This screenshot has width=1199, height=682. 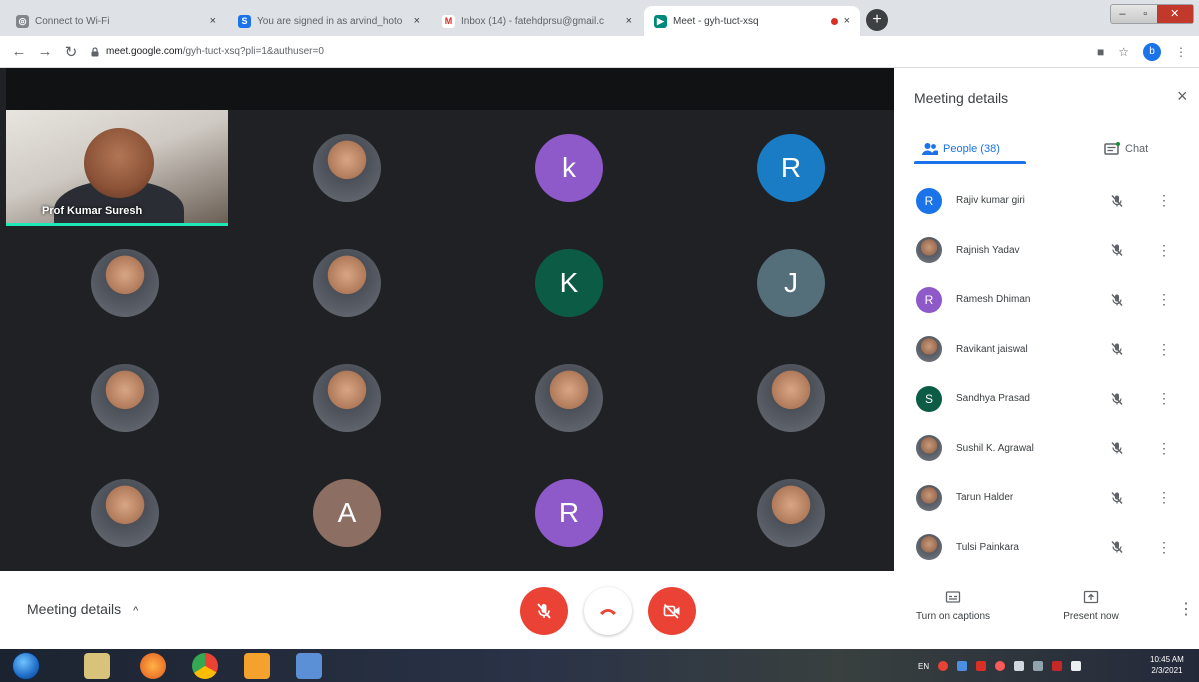 What do you see at coordinates (961, 98) in the screenshot?
I see `panel-title: Meeting details` at bounding box center [961, 98].